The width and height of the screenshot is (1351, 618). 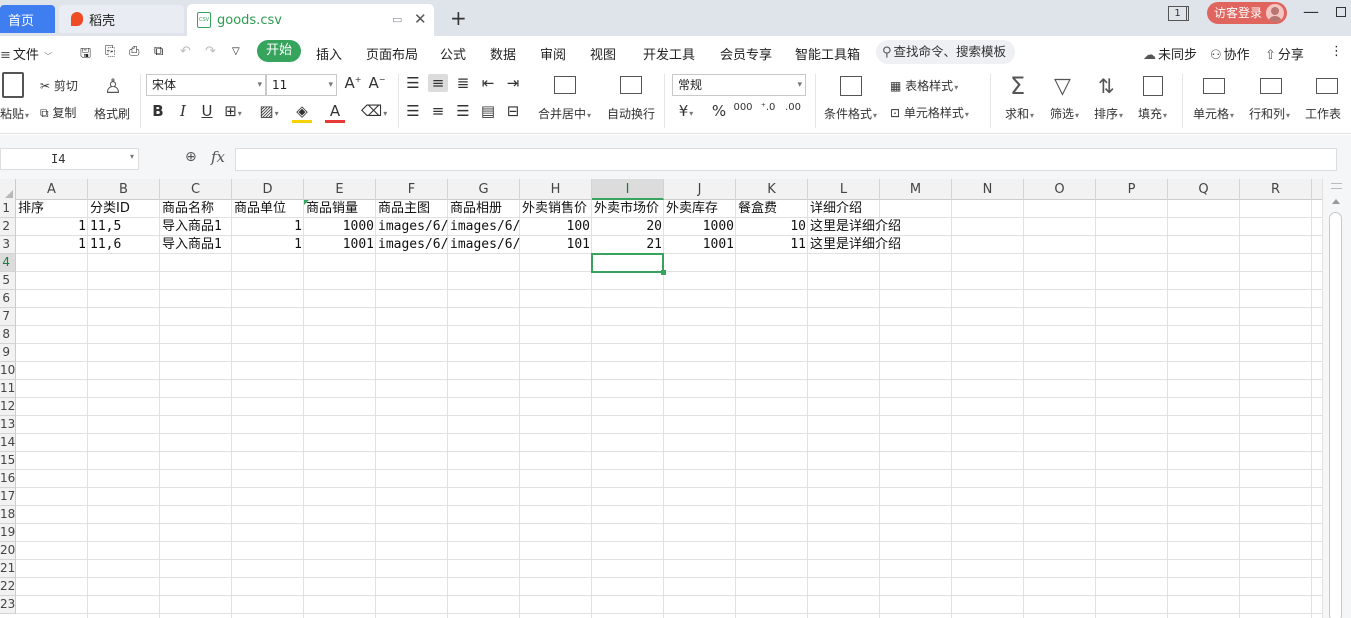 I want to click on quick-access-more-icon: ▽, so click(x=236, y=51).